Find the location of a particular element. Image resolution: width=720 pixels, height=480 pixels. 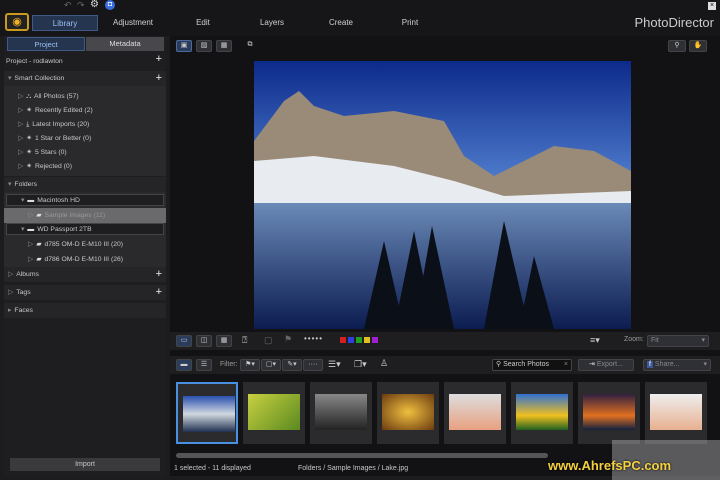

list-item: ▷ ⤓ Latest Imports (20) is located at coordinates (85, 124).